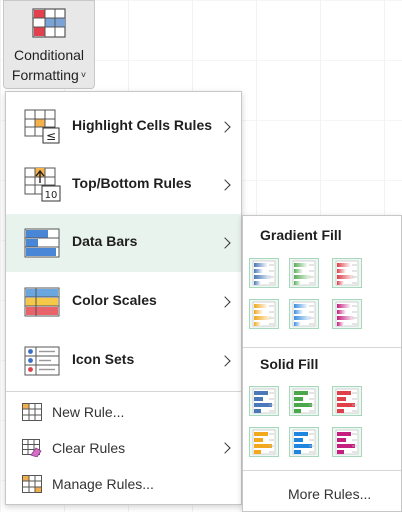 Image resolution: width=402 pixels, height=512 pixels. I want to click on menu-item-icon-sets: Icon Sets, so click(123, 361).